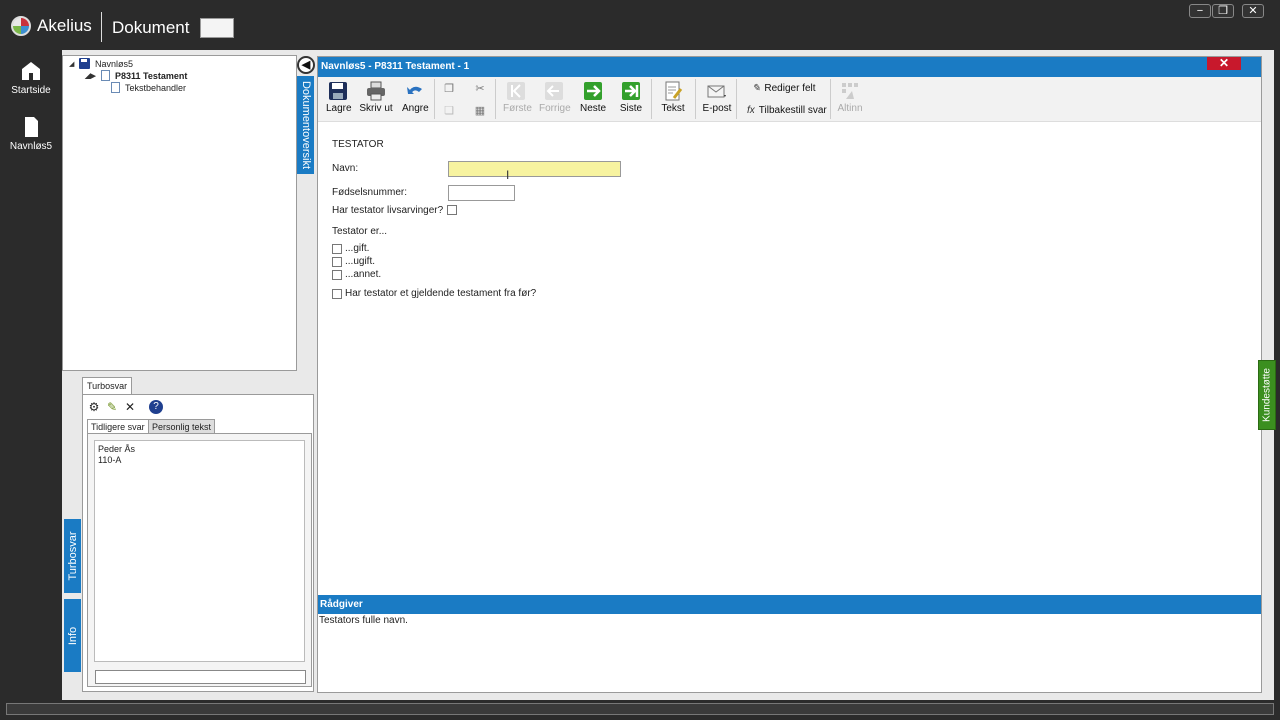  I want to click on advisor-text: Testators fulle navn., so click(363, 620).